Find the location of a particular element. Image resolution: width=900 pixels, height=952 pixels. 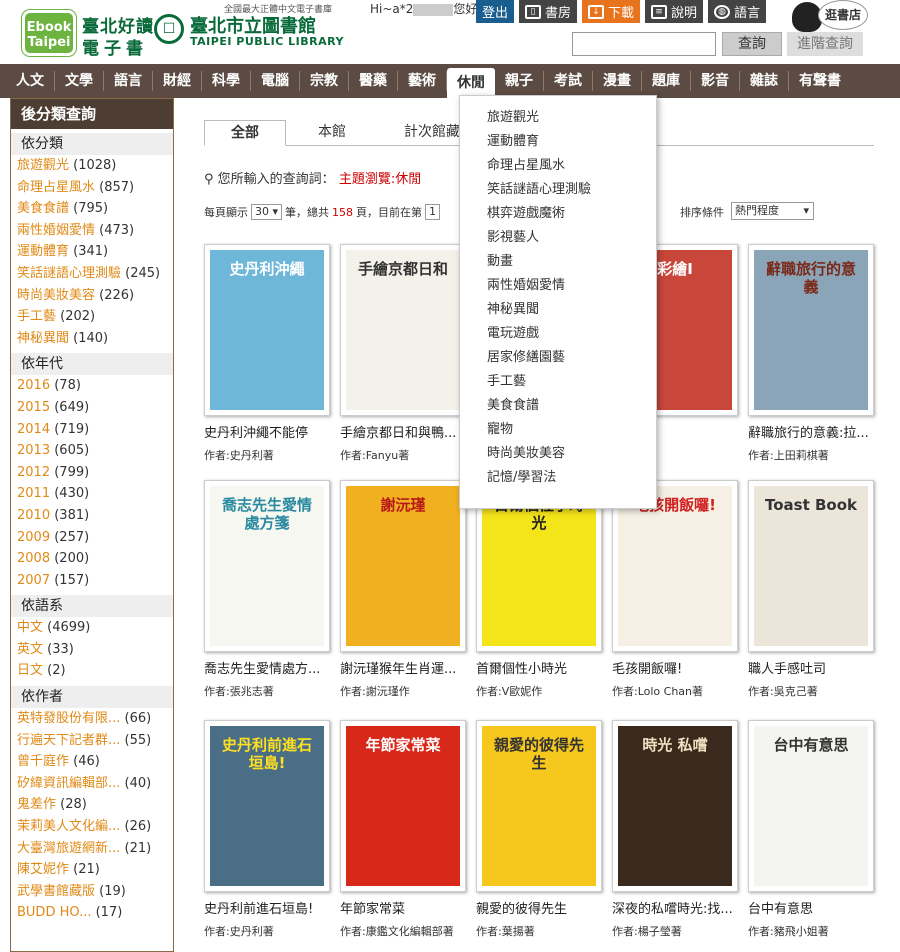

sidebar-facet-item: 運動體育 (341) is located at coordinates (92, 252).